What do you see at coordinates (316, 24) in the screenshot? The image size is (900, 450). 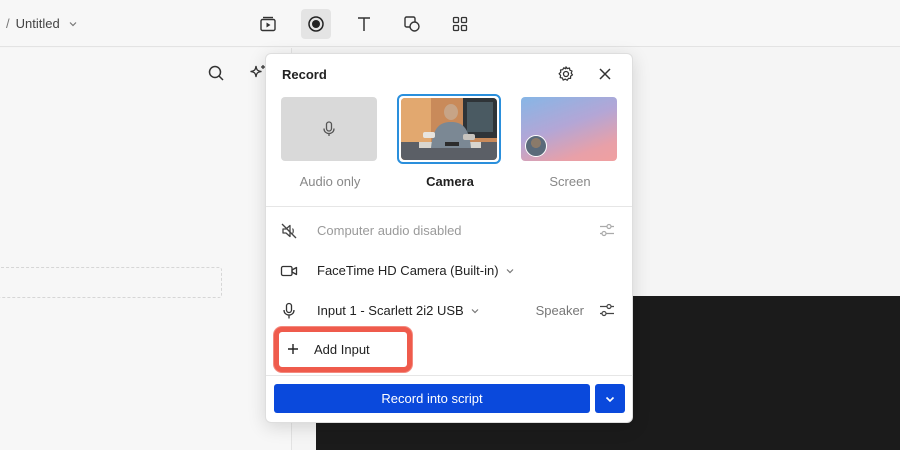 I see `record-icon` at bounding box center [316, 24].